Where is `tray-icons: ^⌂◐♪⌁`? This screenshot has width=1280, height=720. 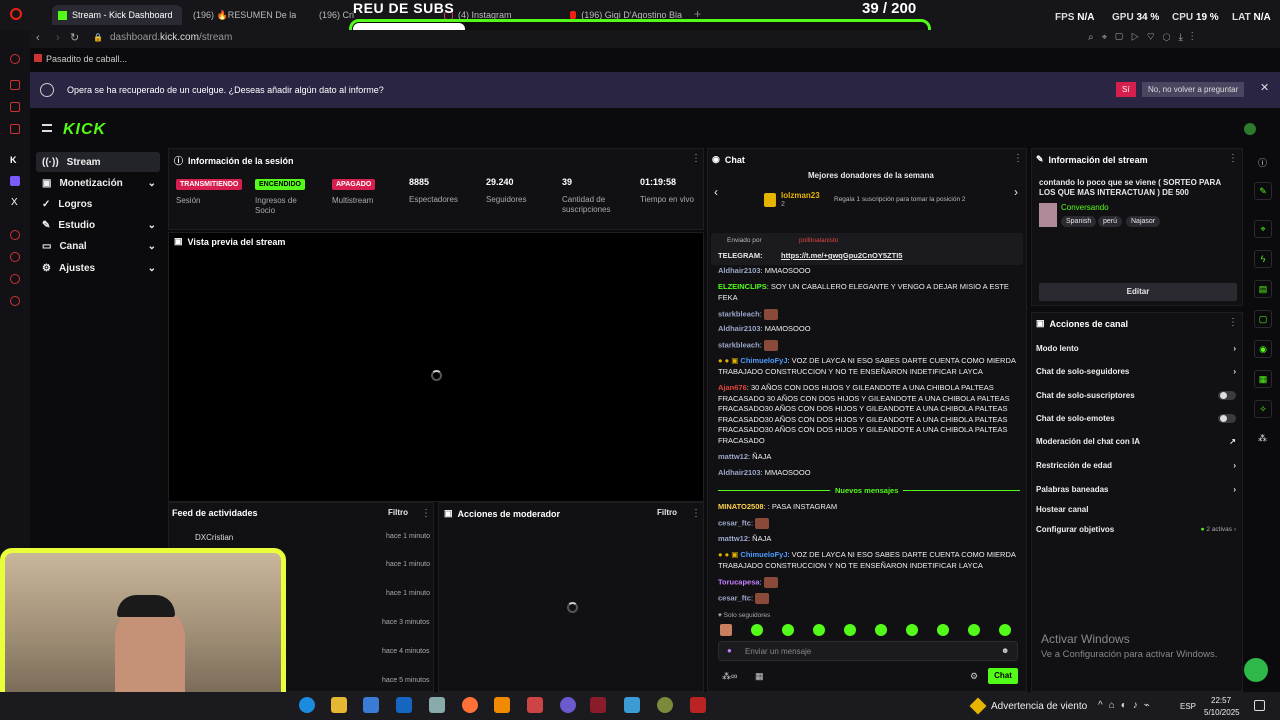 tray-icons: ^⌂◐♪⌁ is located at coordinates (1127, 705).